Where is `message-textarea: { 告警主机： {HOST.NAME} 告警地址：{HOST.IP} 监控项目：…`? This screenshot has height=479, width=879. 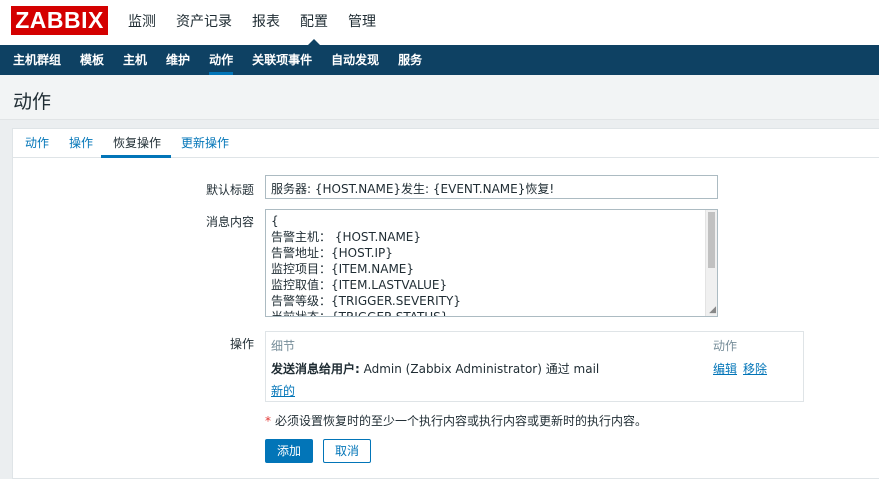 message-textarea: { 告警主机： {HOST.NAME} 告警地址：{HOST.IP} 监控项目：… is located at coordinates (491, 263).